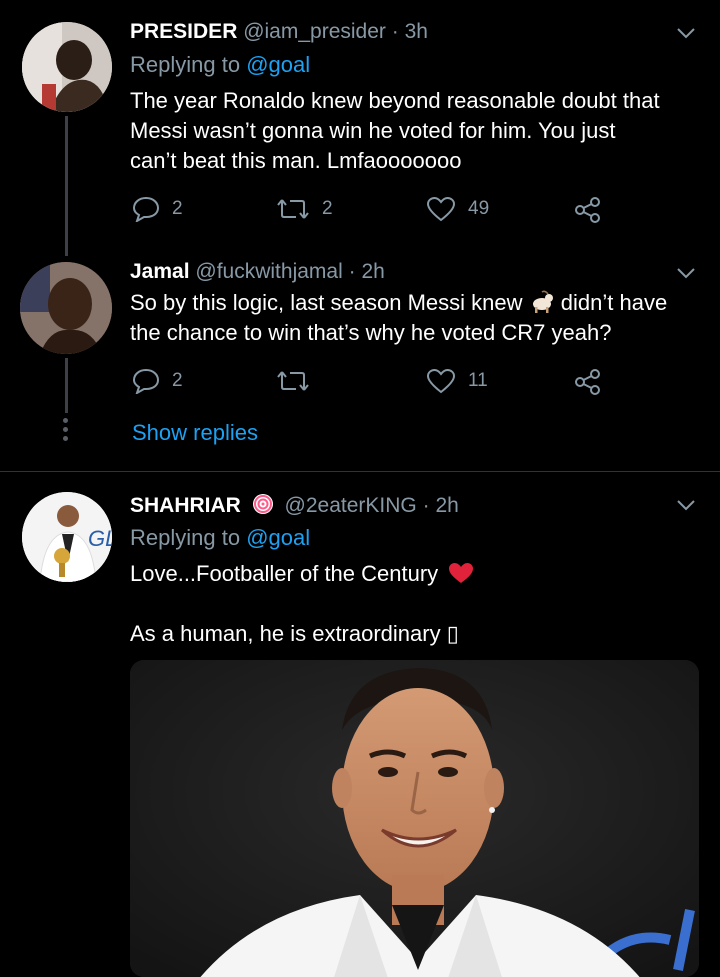  Describe the element at coordinates (262, 504) in the screenshot. I see `lollipop-emoji-icon` at that location.